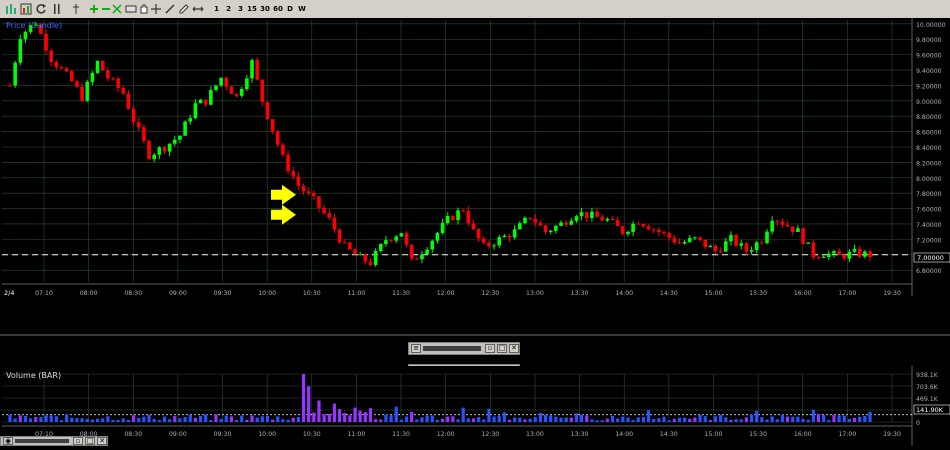 Image resolution: width=950 pixels, height=450 pixels. What do you see at coordinates (929, 117) in the screenshot?
I see `price-y-tick-label: 8.80000` at bounding box center [929, 117].